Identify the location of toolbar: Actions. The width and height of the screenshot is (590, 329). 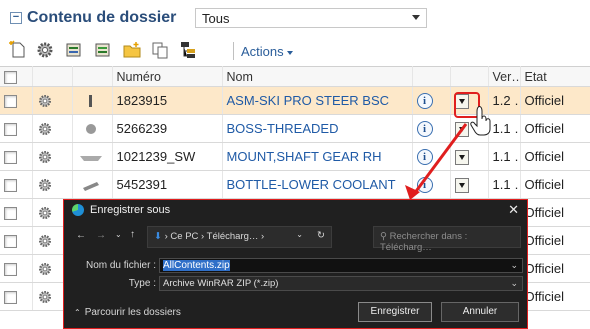
(295, 51).